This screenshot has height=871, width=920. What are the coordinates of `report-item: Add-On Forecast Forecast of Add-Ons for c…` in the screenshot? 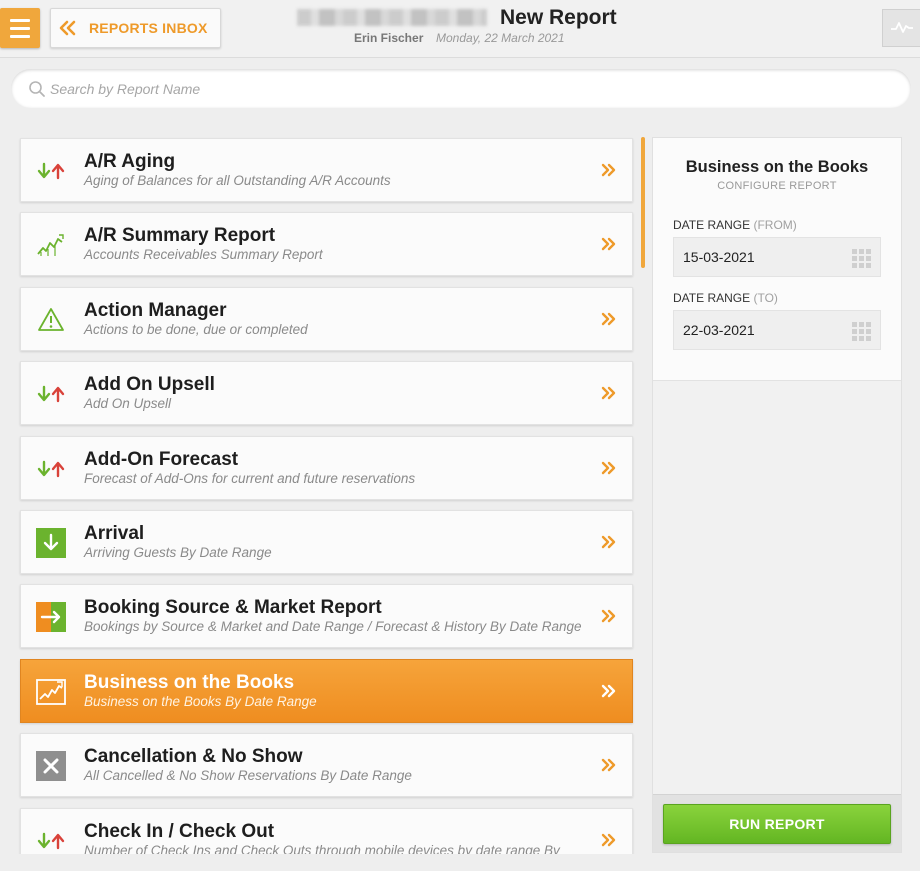 It's located at (326, 467).